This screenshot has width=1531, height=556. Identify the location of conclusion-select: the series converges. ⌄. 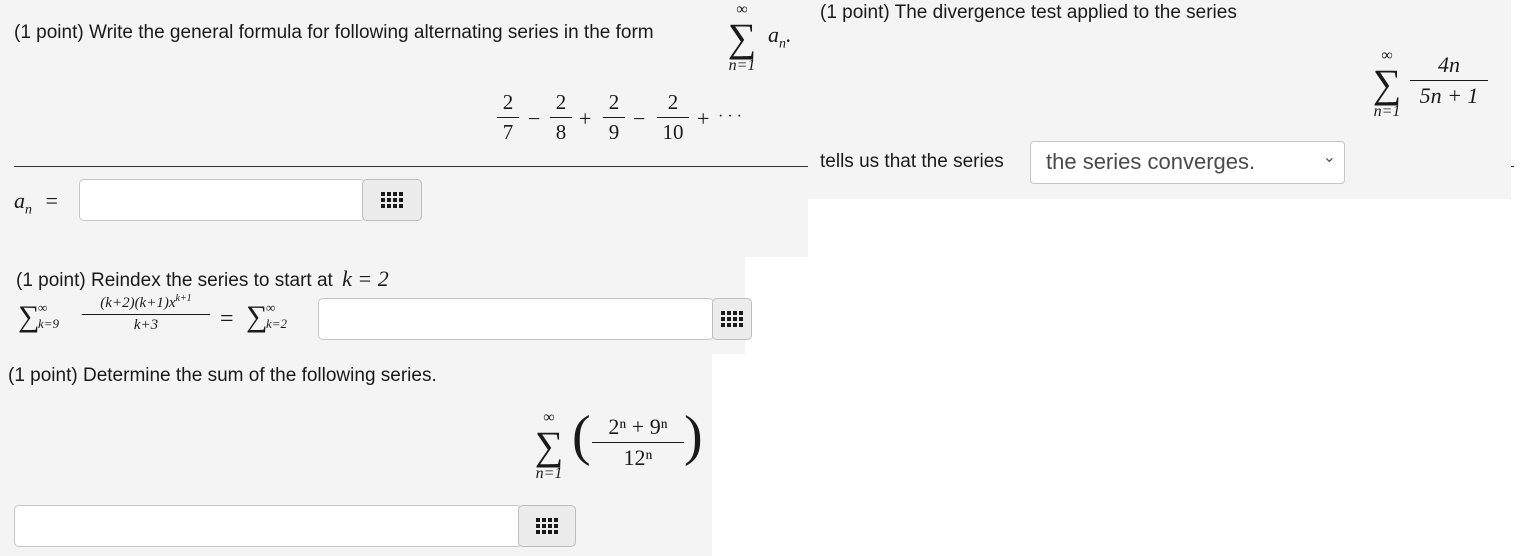
(1187, 162).